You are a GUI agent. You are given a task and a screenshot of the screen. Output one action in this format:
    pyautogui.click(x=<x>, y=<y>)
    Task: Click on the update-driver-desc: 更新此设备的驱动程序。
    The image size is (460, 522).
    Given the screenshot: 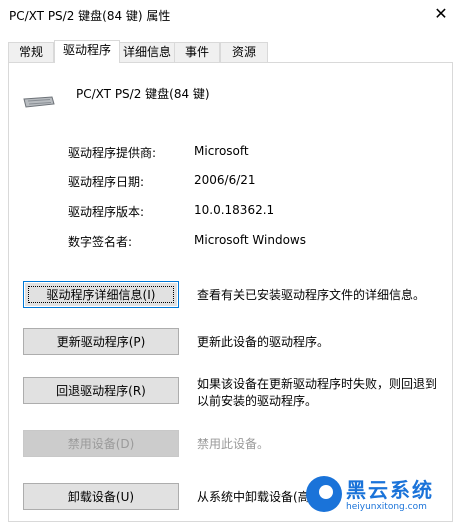 What is the action you would take?
    pyautogui.click(x=263, y=342)
    